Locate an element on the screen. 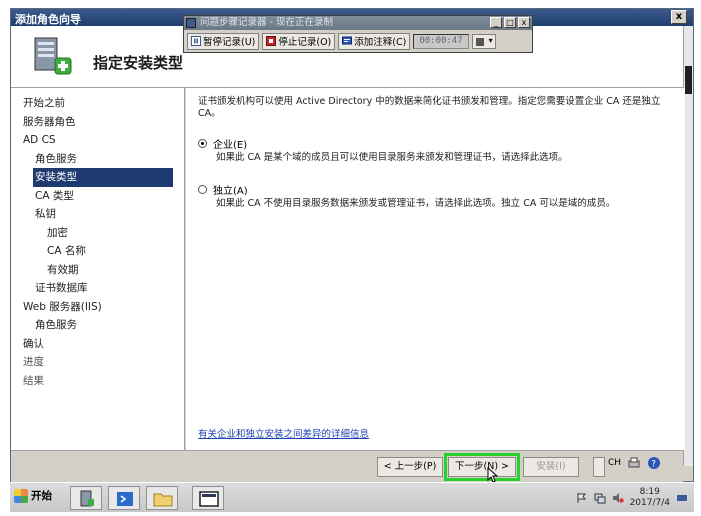  add-comment-button: 添加注释(C) is located at coordinates (374, 41).